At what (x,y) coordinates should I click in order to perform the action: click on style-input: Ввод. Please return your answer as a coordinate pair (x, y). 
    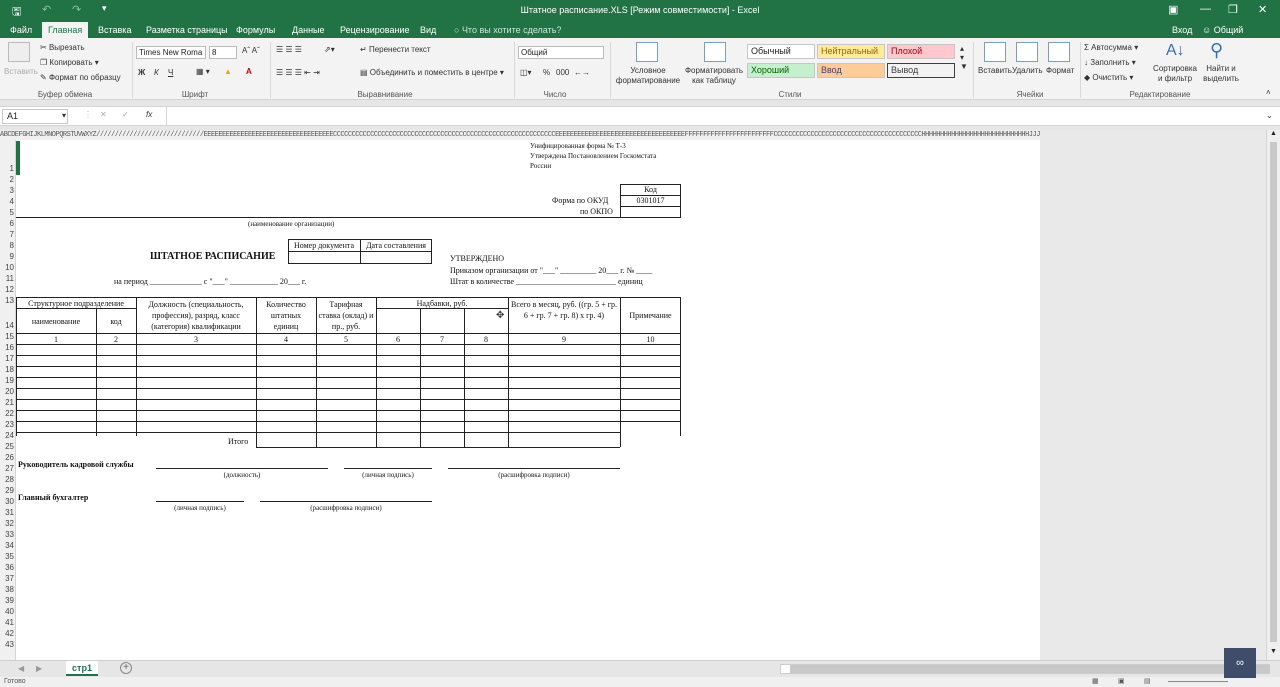
    Looking at the image, I should click on (851, 70).